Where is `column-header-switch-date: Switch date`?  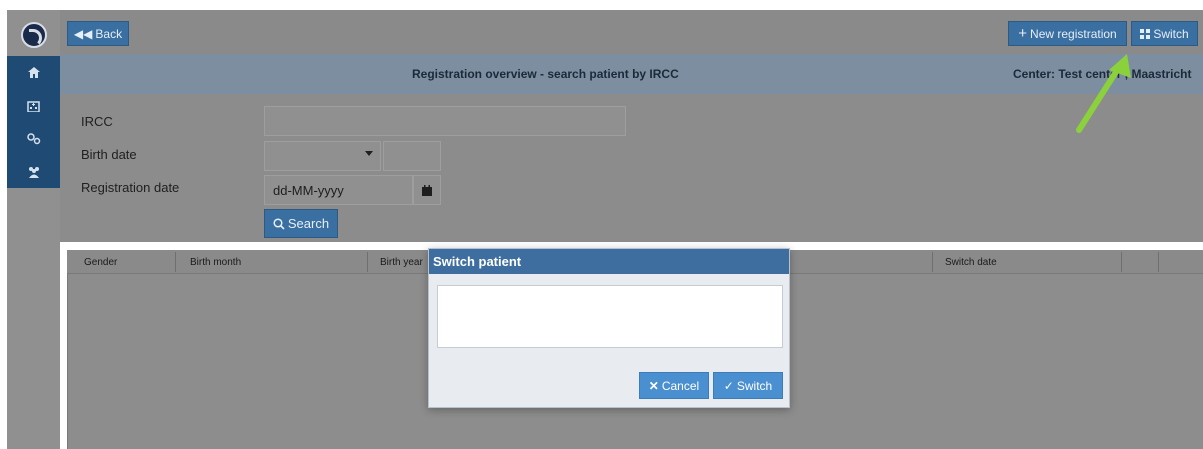 column-header-switch-date: Switch date is located at coordinates (971, 262).